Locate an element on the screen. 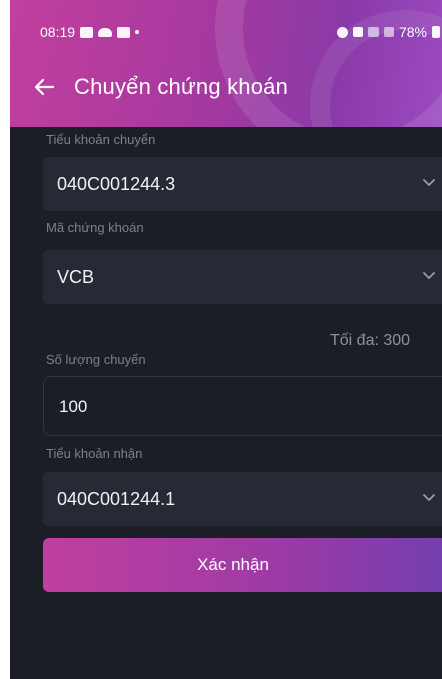 The image size is (442, 679). message-notification-icon is located at coordinates (124, 32).